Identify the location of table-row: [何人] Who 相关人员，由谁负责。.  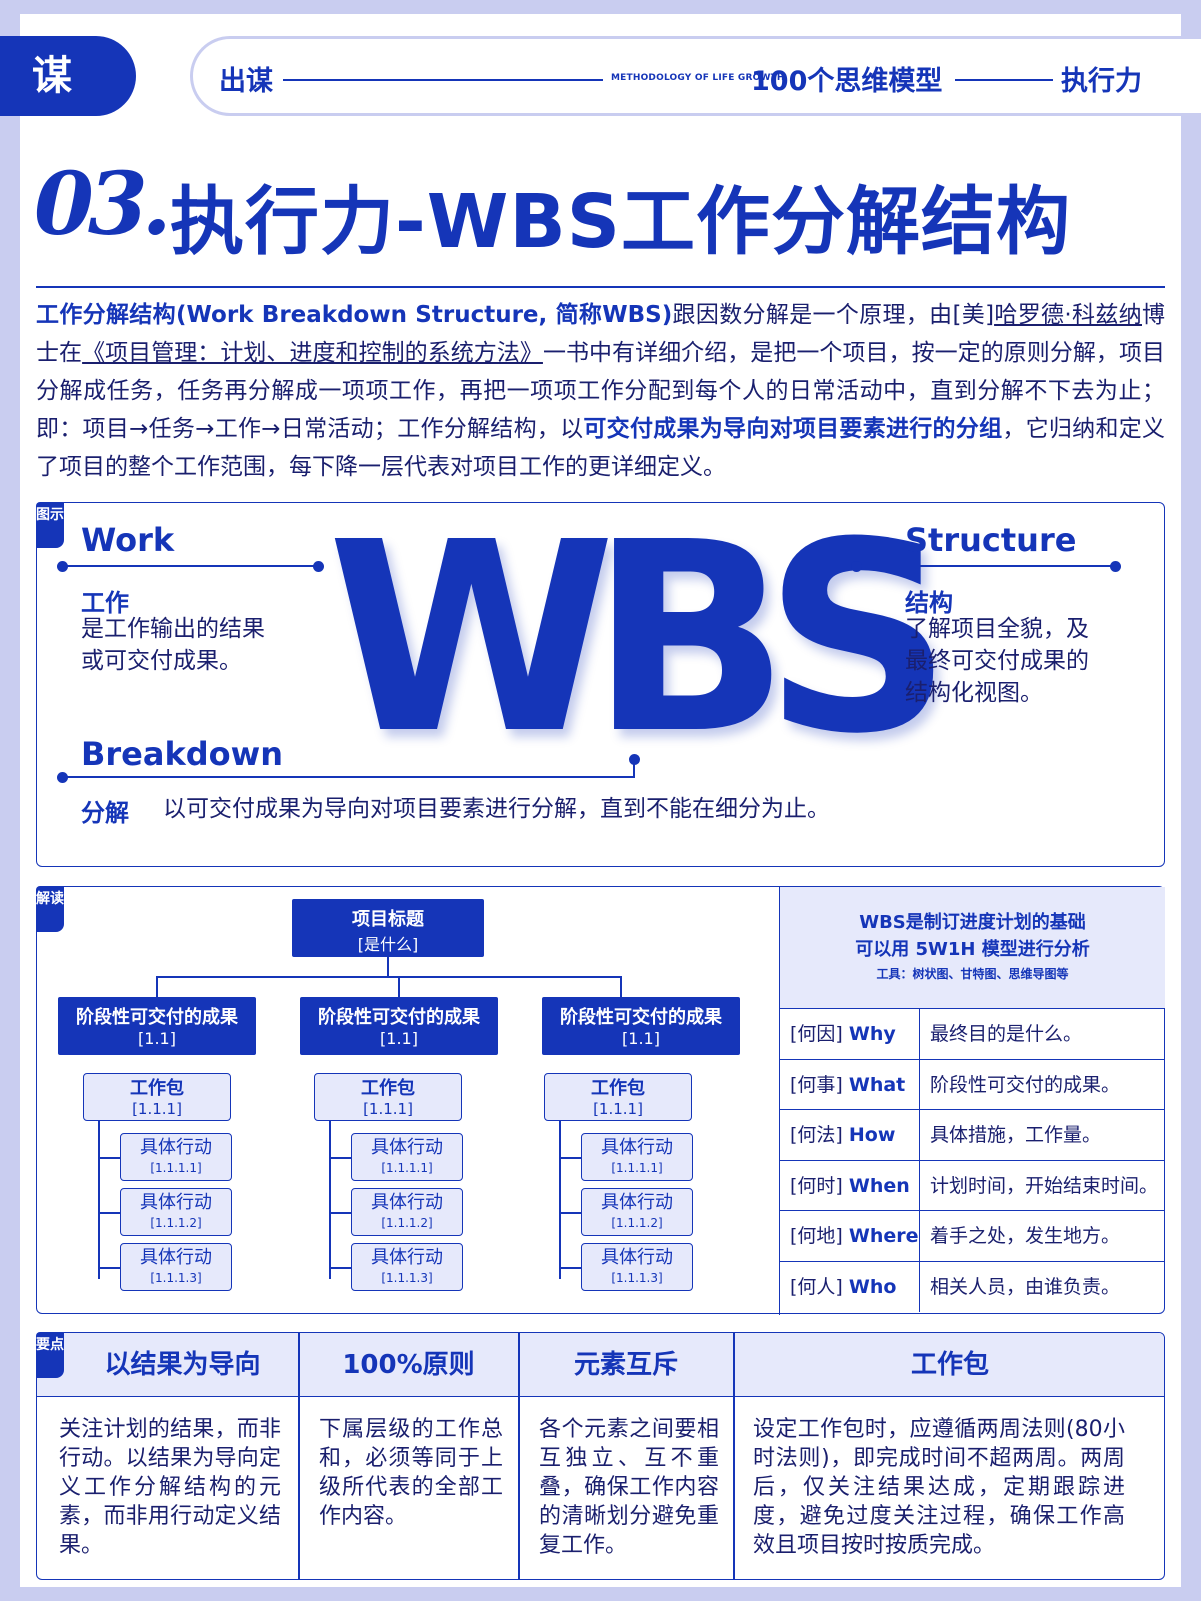
(972, 1286).